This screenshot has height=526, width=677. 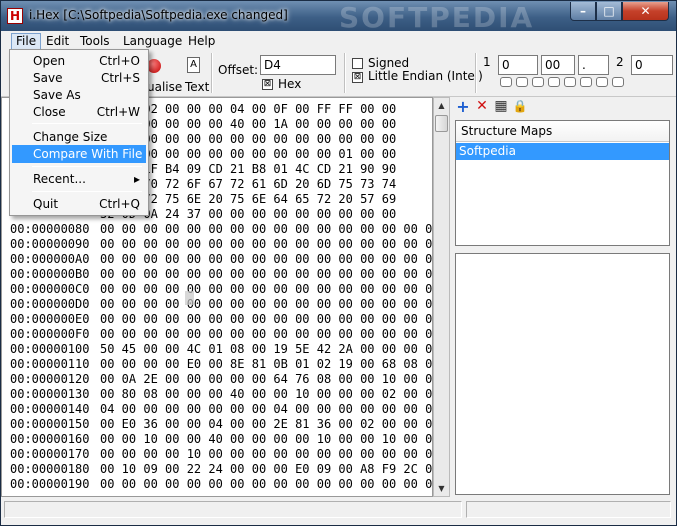 What do you see at coordinates (609, 11) in the screenshot?
I see `maximize-button: □` at bounding box center [609, 11].